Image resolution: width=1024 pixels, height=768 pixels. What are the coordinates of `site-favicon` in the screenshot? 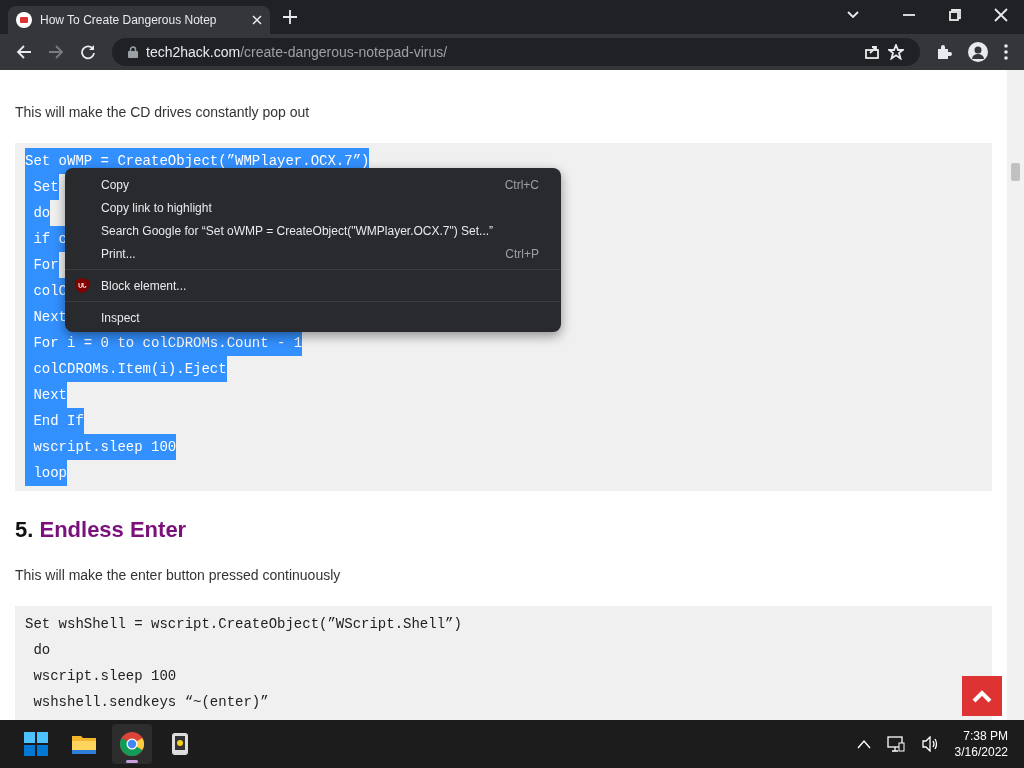 It's located at (24, 20).